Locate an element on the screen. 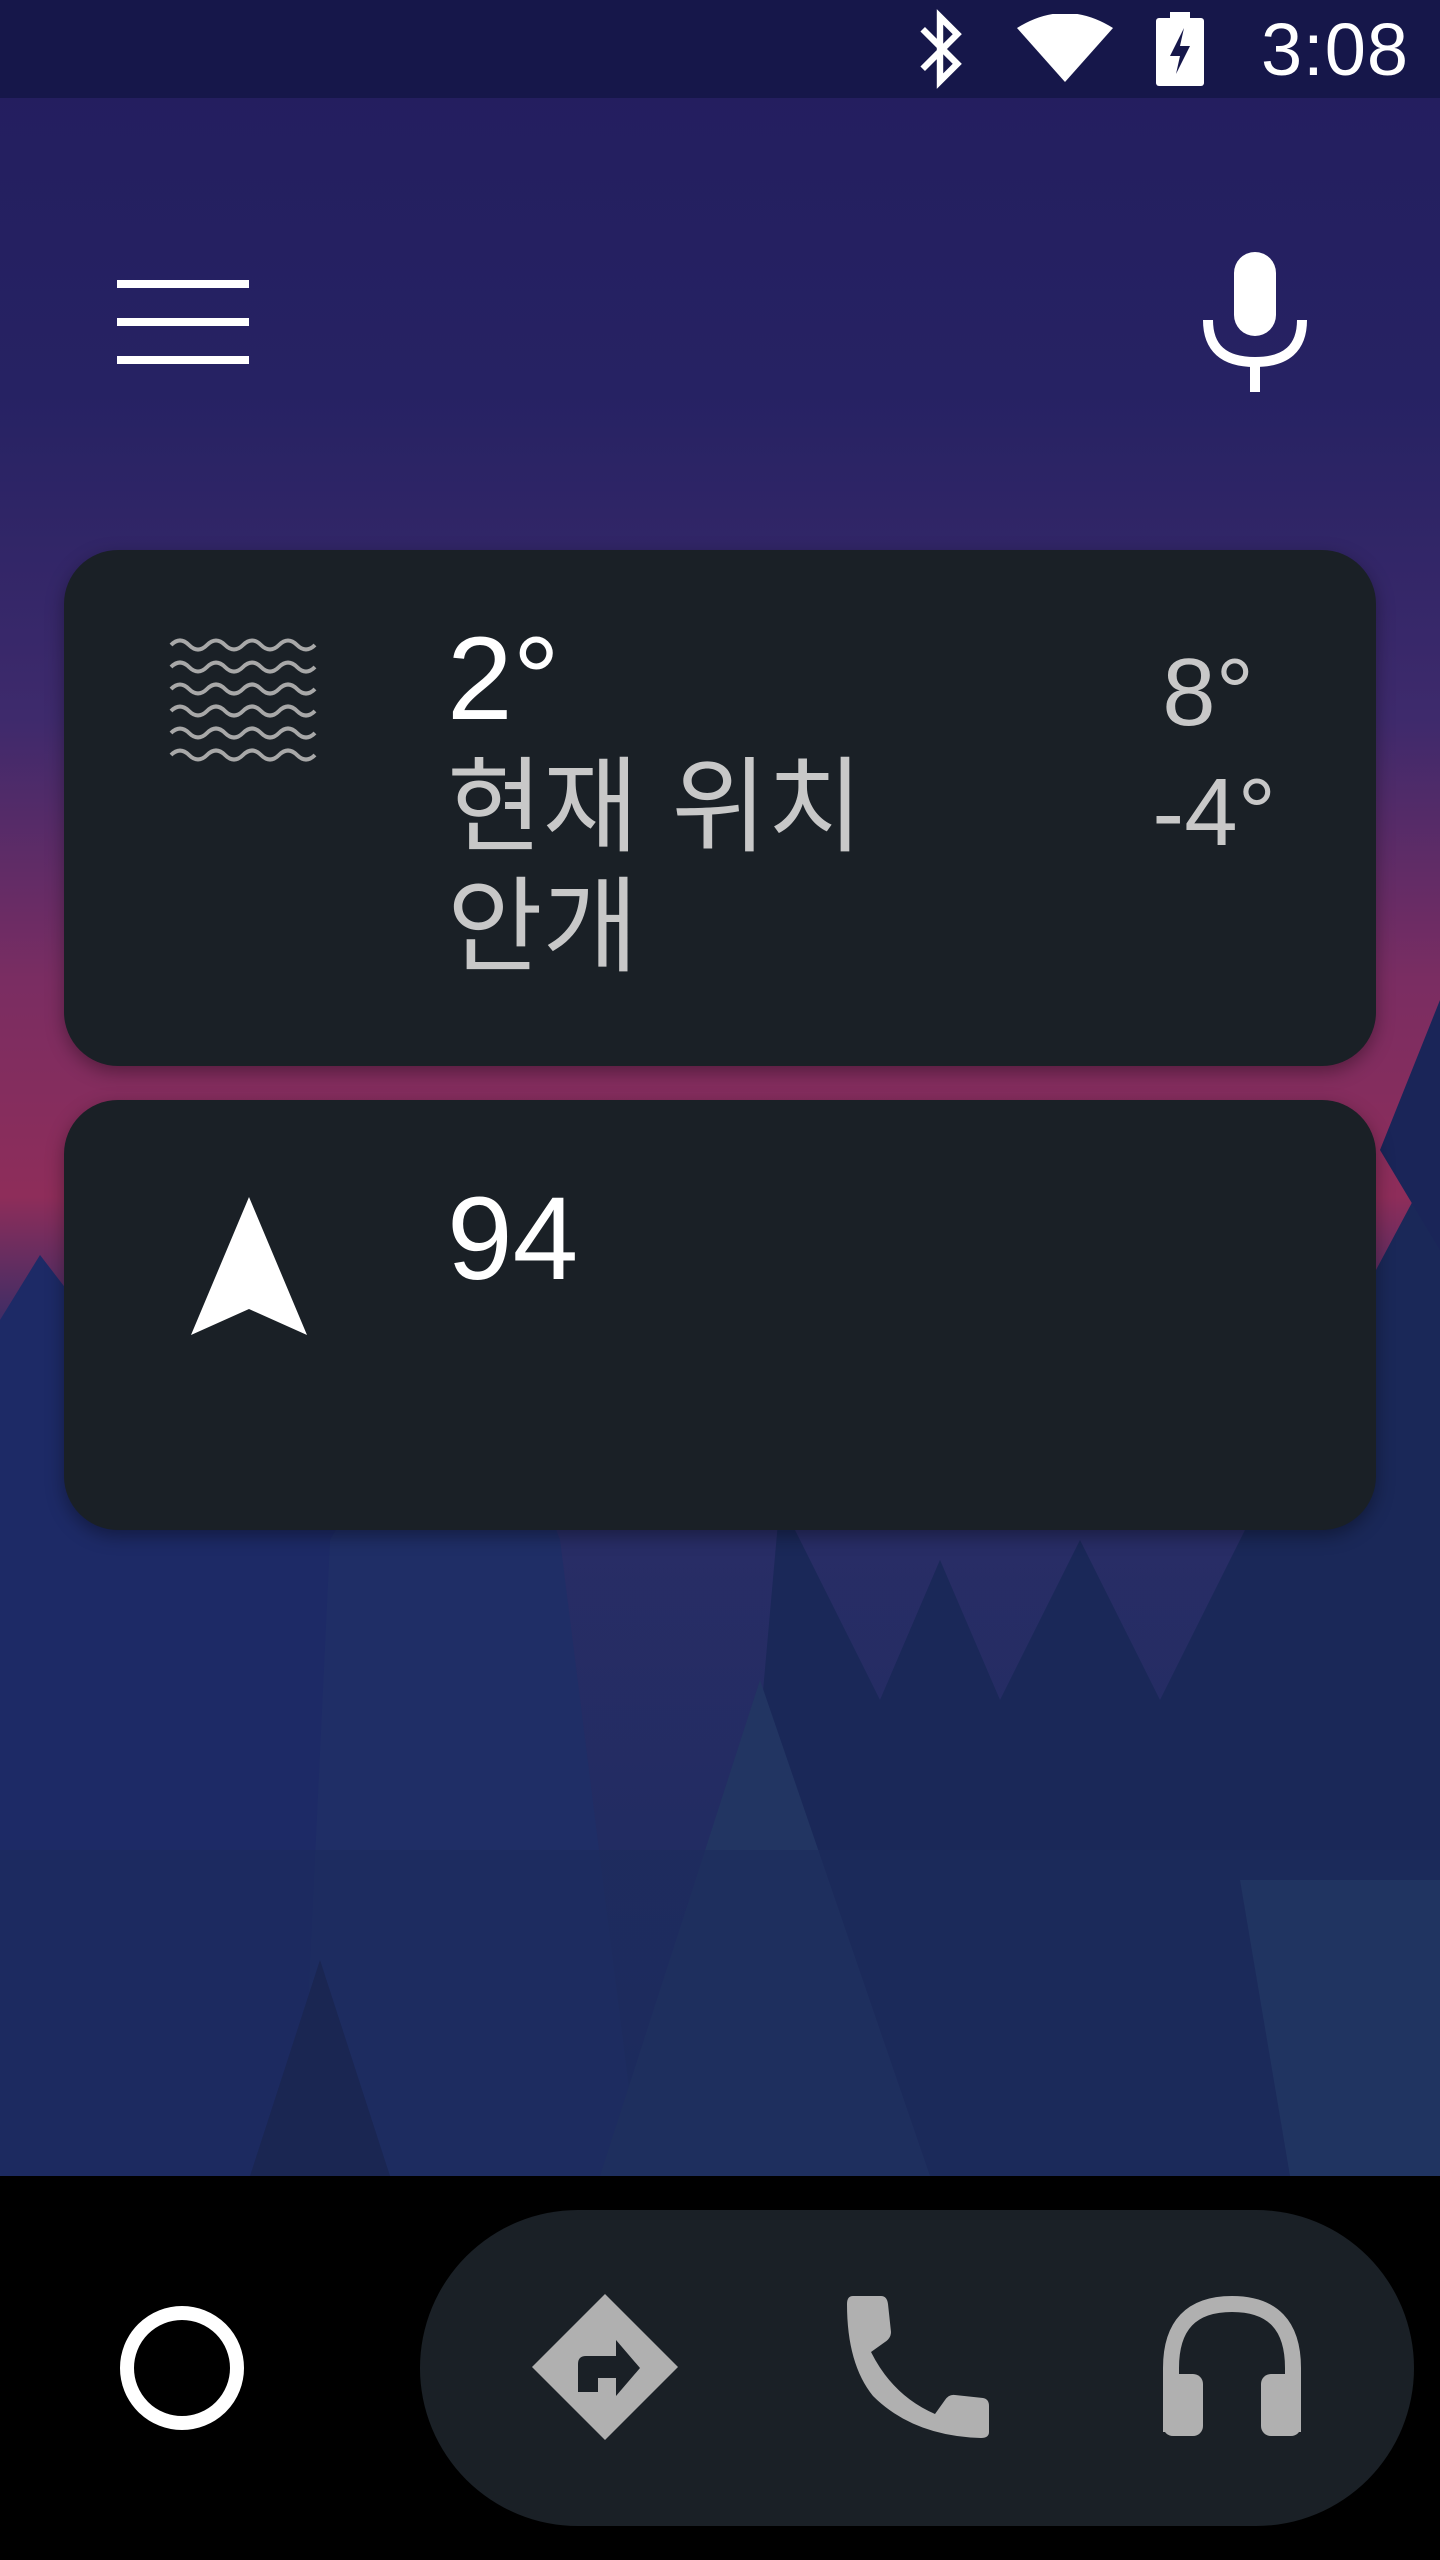  status-bar: 3:08 is located at coordinates (720, 49).